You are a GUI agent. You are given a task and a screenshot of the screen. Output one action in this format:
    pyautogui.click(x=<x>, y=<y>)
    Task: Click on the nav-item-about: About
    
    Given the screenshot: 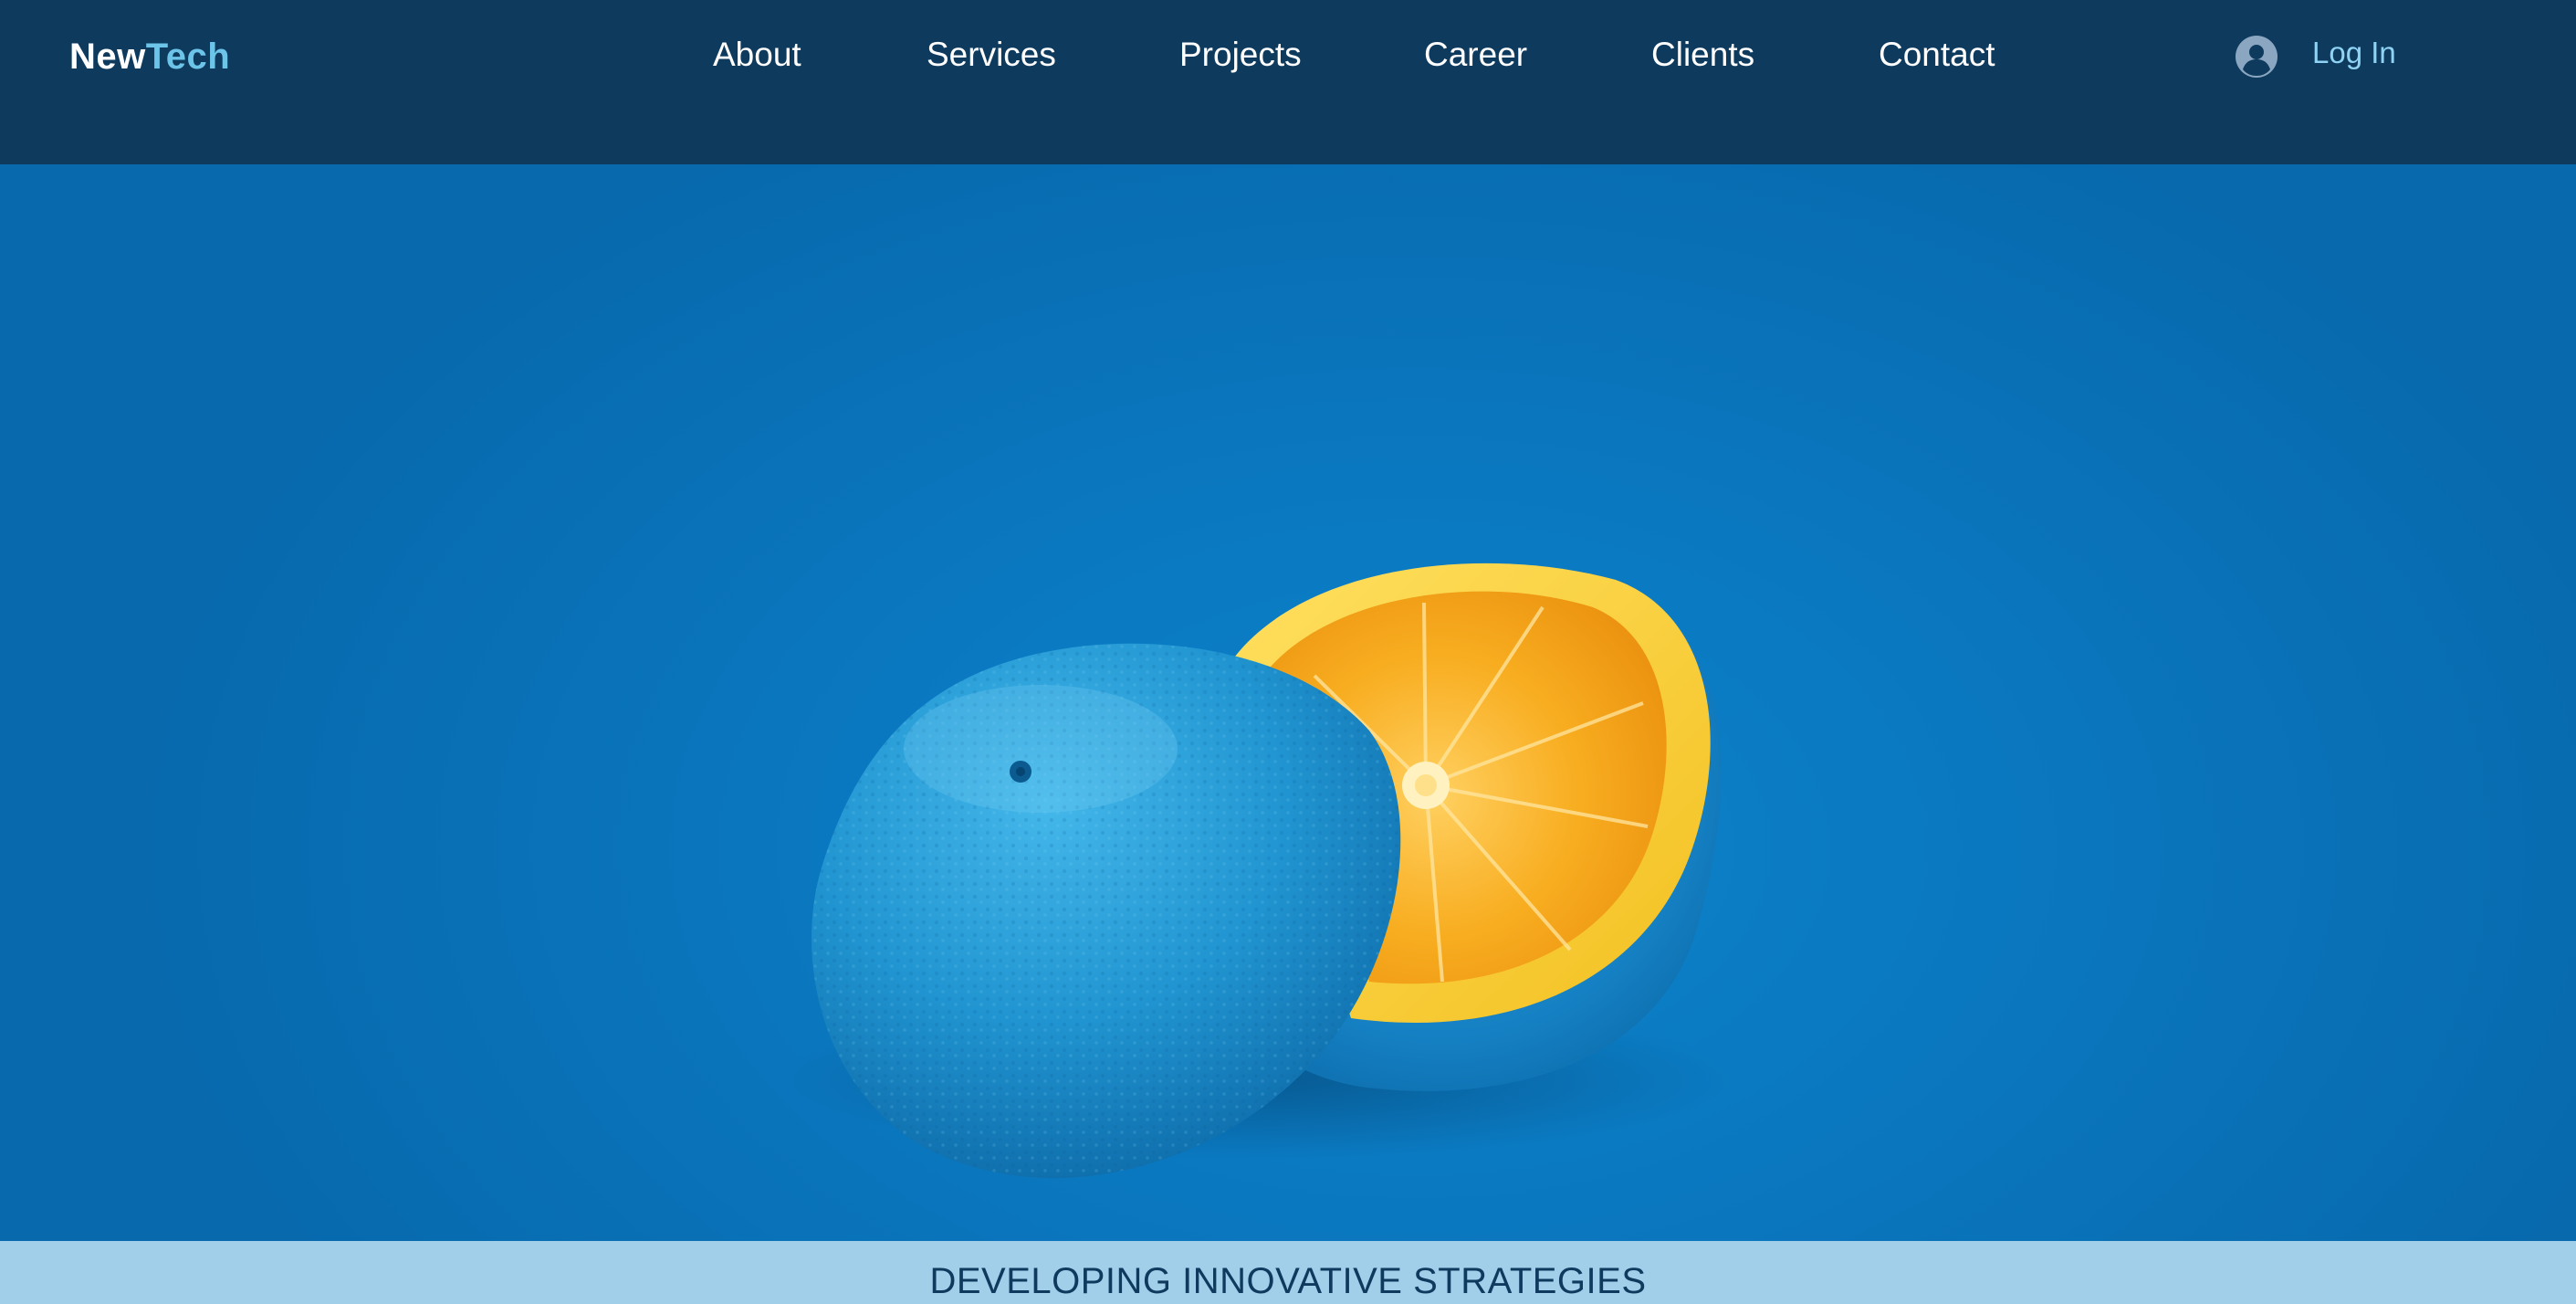 What is the action you would take?
    pyautogui.click(x=757, y=55)
    